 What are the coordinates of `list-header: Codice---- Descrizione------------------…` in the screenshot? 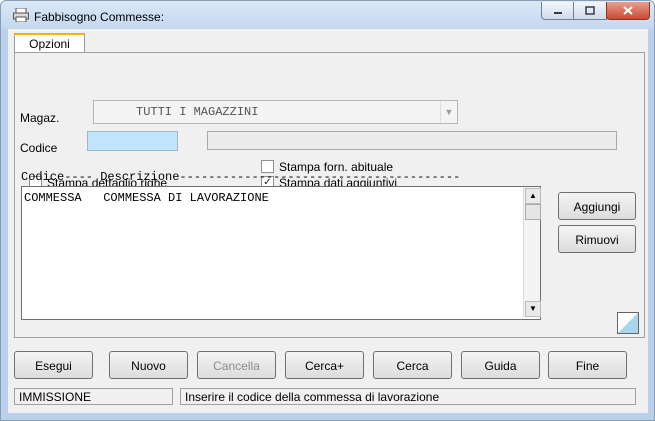 It's located at (241, 177).